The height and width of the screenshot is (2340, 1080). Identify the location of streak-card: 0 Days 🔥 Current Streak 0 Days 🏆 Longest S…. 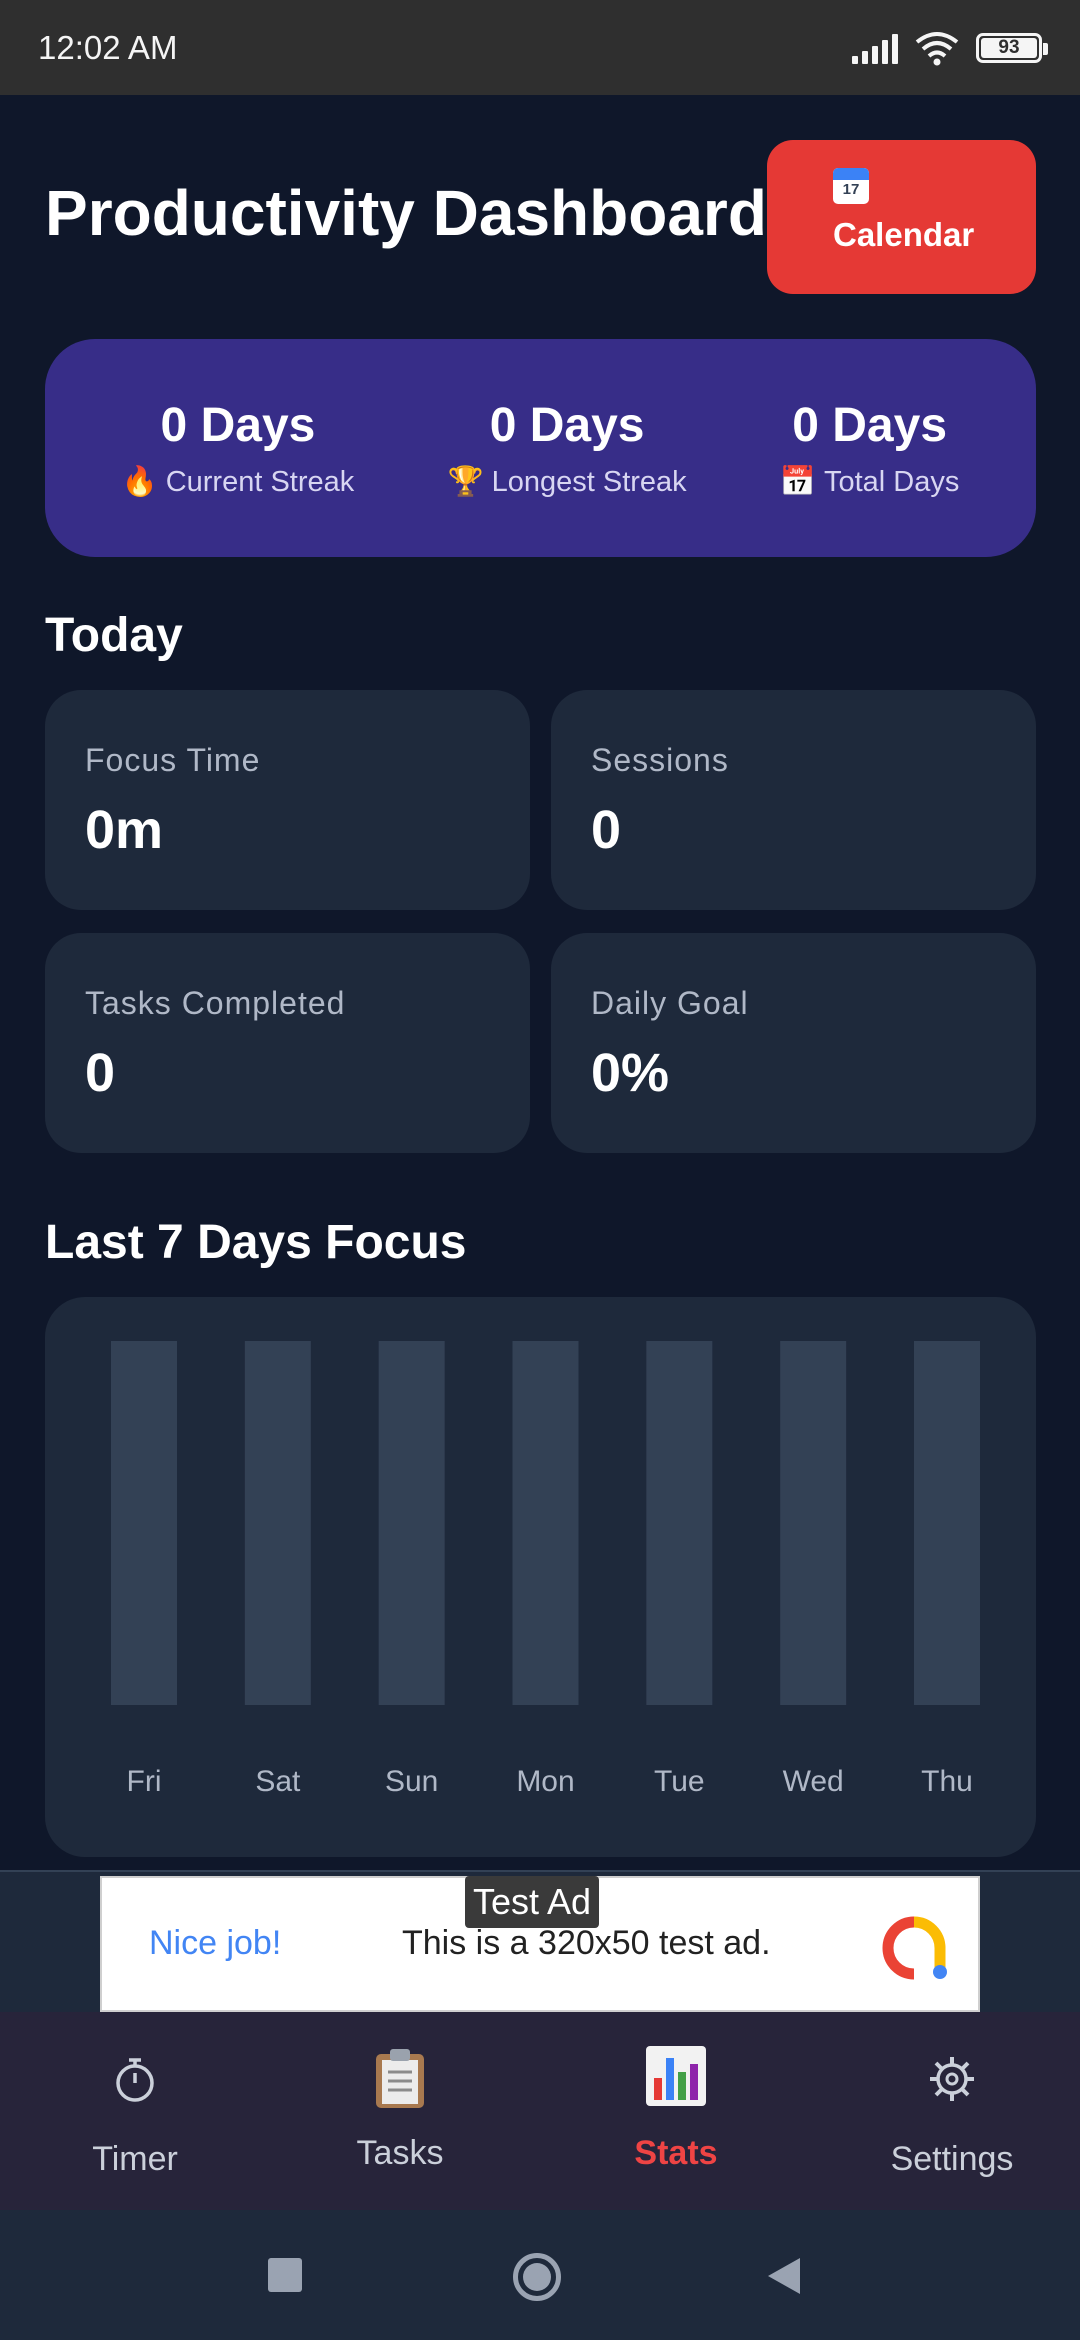
(540, 448).